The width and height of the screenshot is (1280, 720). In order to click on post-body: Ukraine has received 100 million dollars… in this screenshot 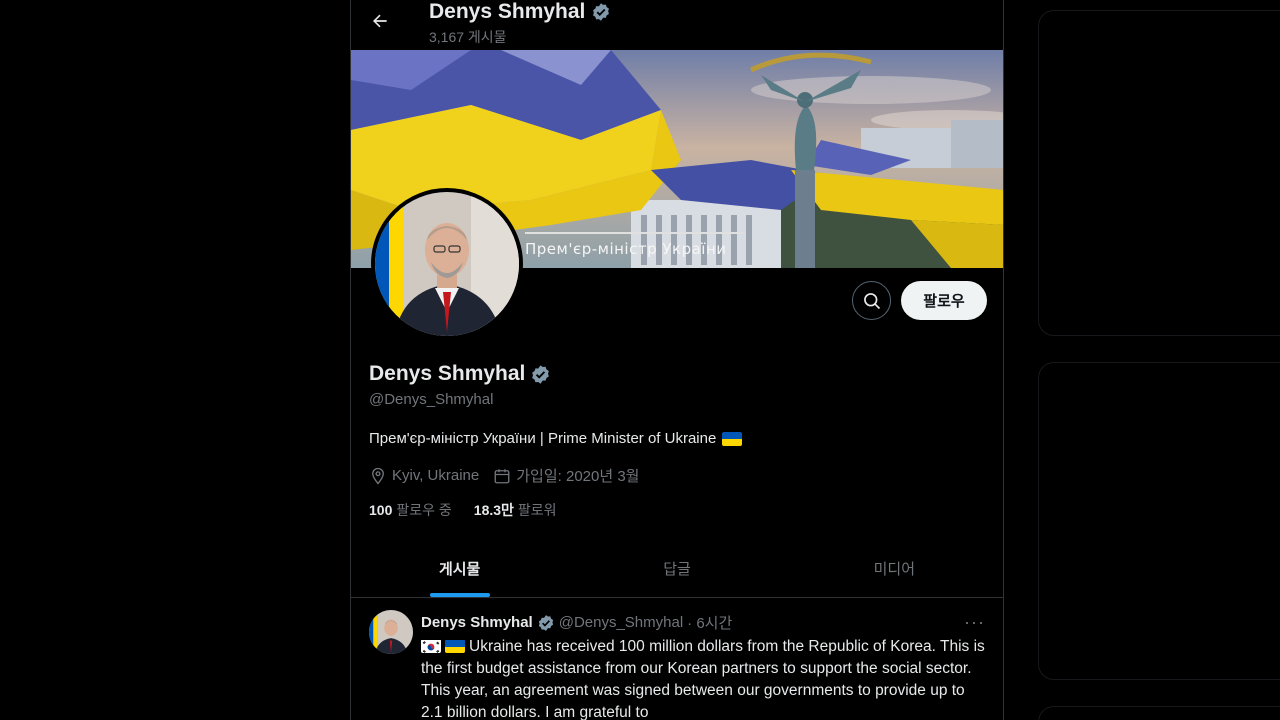, I will do `click(704, 678)`.